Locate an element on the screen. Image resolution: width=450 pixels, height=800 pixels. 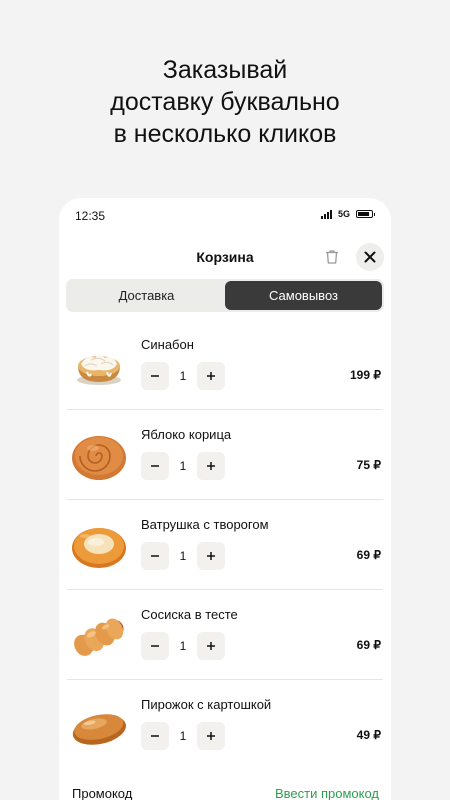
delivery-mode-tabs: Доставка Самовывоз is located at coordinates (225, 295).